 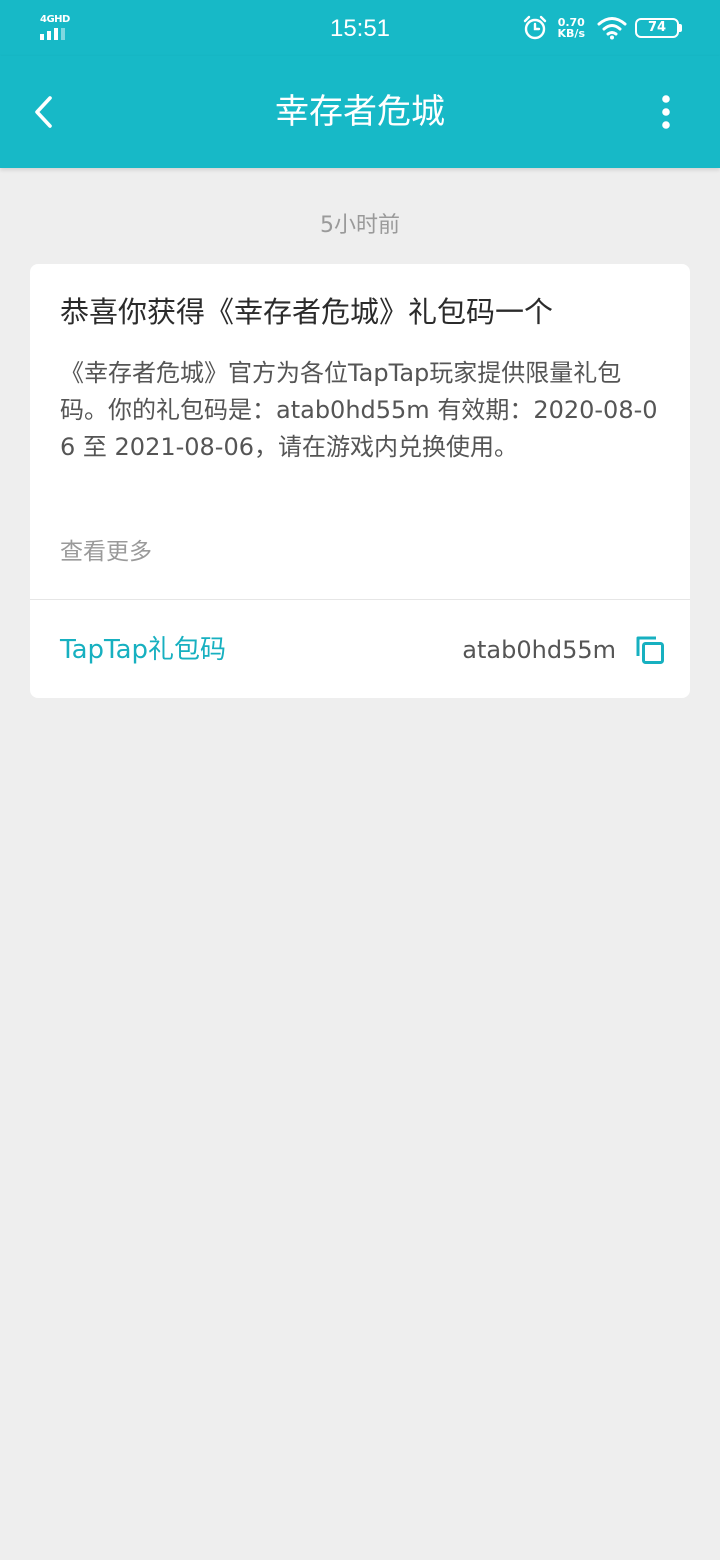 What do you see at coordinates (657, 28) in the screenshot?
I see `battery-icon: 74` at bounding box center [657, 28].